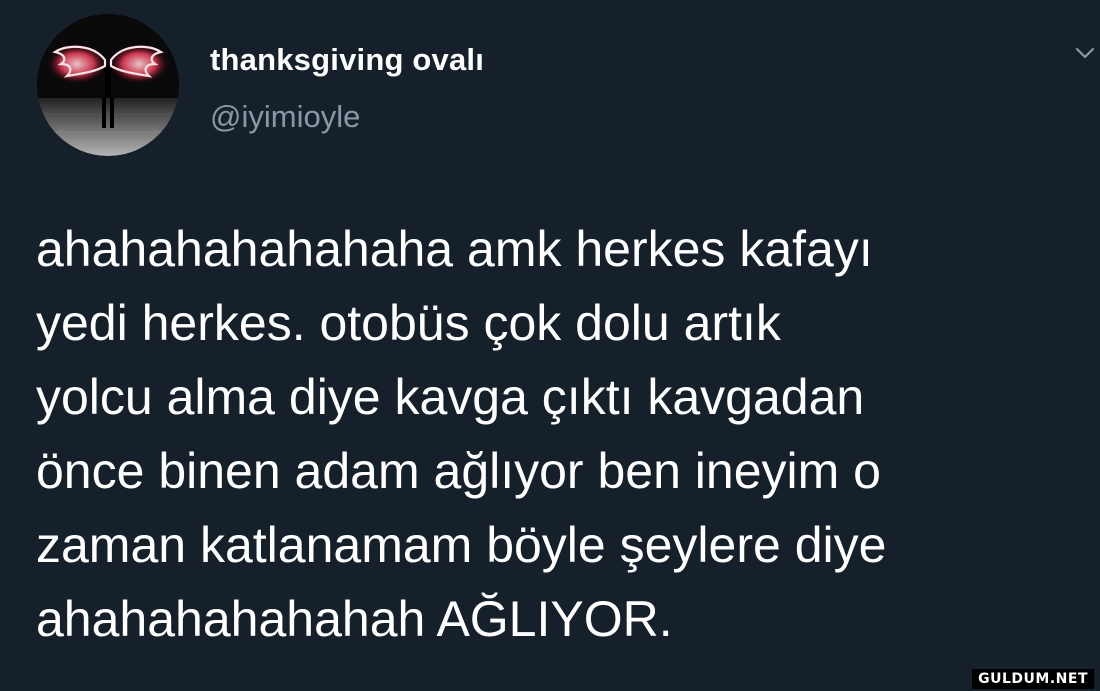 This screenshot has height=691, width=1100. I want to click on tweet-text-line: ahahahahahahaha amk herkes kafayı, so click(454, 249).